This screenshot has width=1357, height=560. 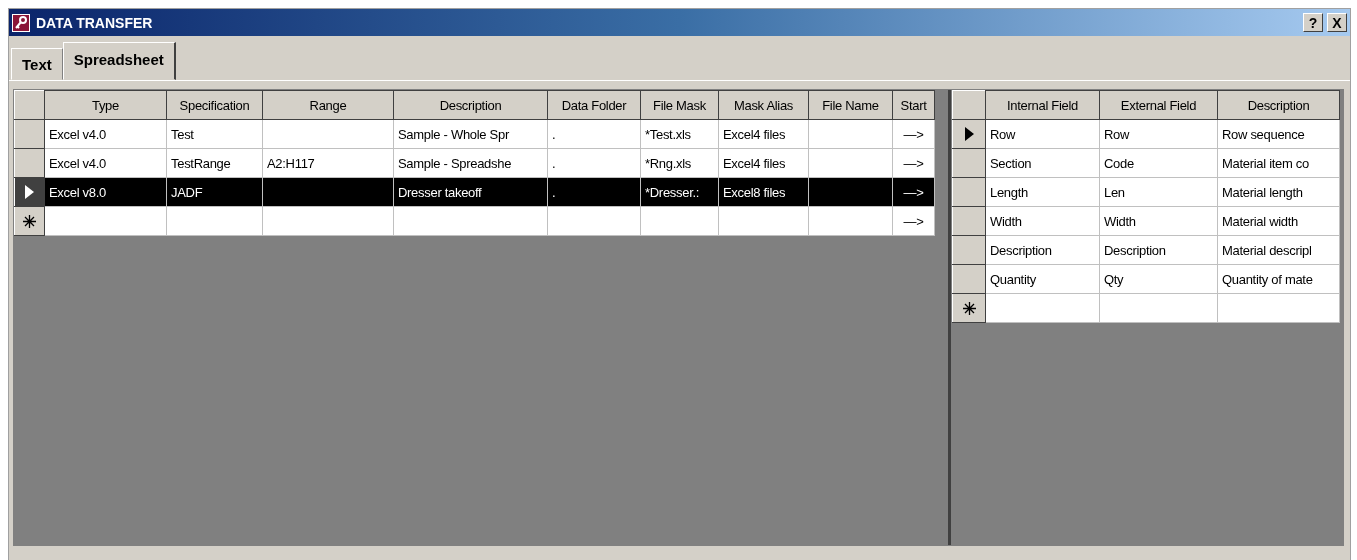 What do you see at coordinates (1158, 192) in the screenshot?
I see `table-cell: Len` at bounding box center [1158, 192].